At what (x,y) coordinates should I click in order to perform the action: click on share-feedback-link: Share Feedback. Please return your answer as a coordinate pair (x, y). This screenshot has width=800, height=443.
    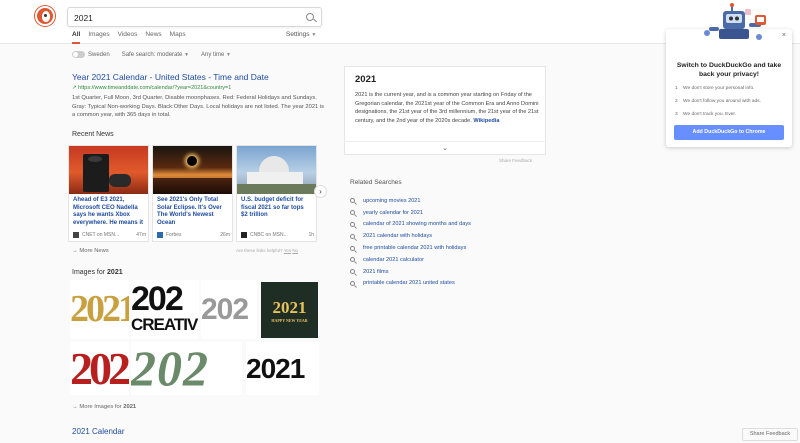
    Looking at the image, I should click on (515, 160).